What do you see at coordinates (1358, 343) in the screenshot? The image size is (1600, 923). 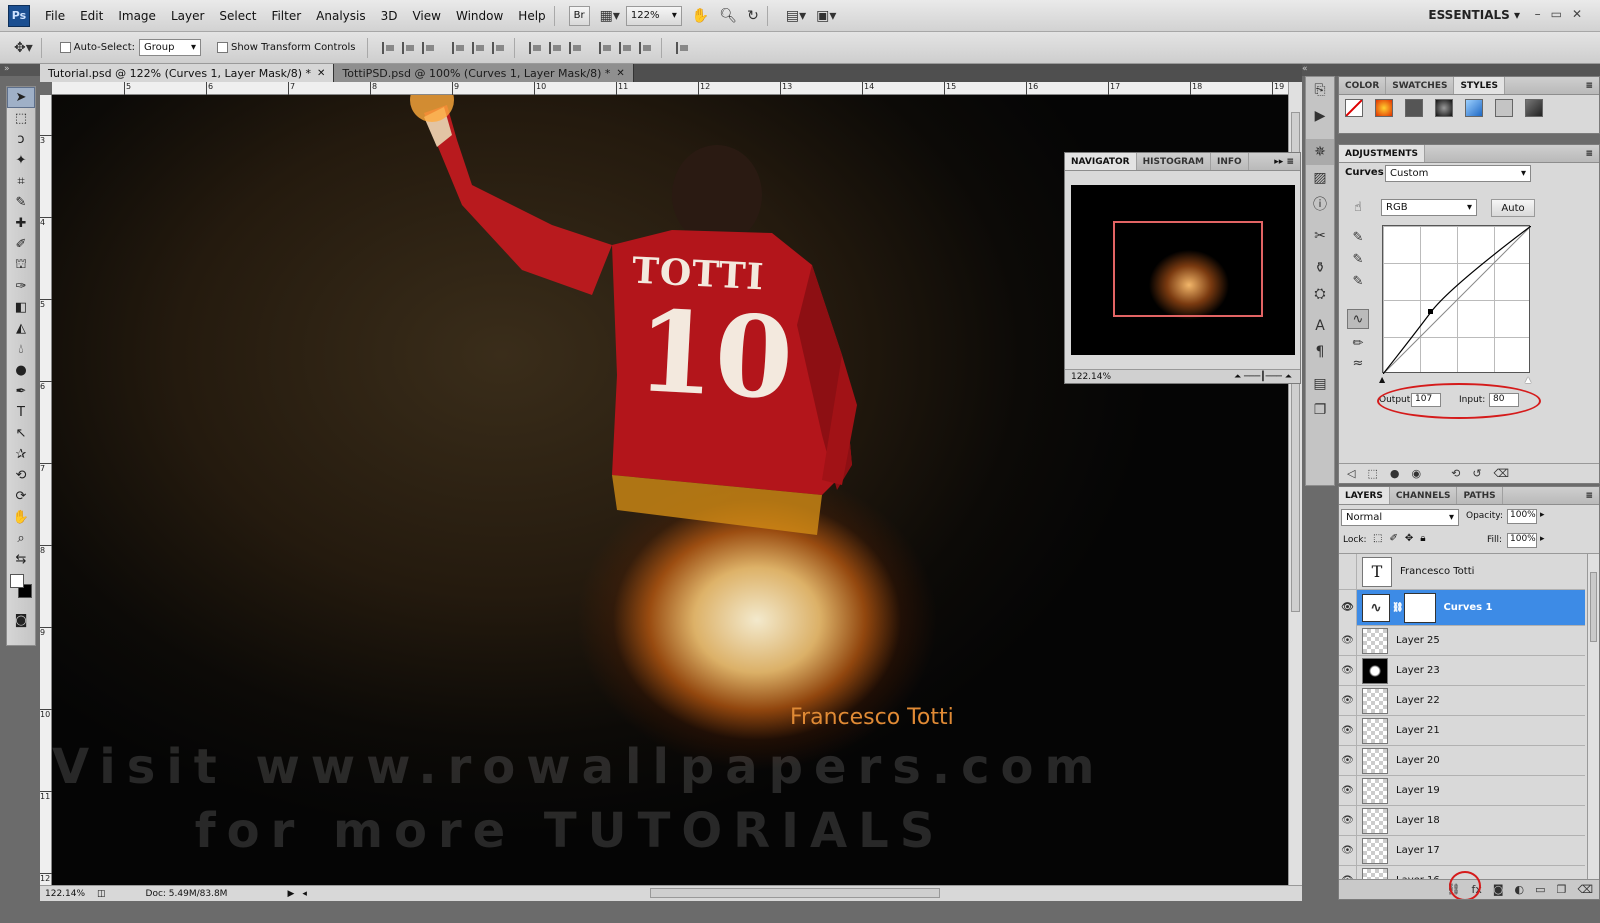 I see `curve-pencil-tool-icon: ✏` at bounding box center [1358, 343].